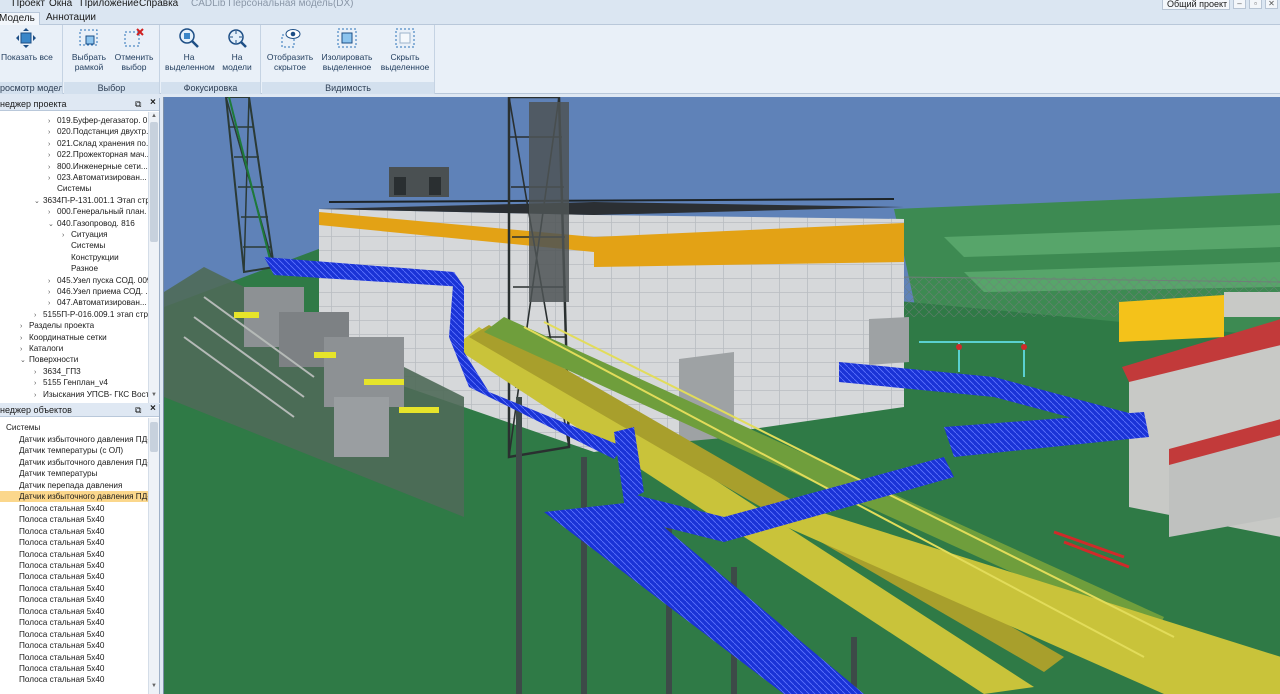 The height and width of the screenshot is (694, 1280). What do you see at coordinates (190, 49) in the screenshot?
I see `focus-selected-button: На выделенном` at bounding box center [190, 49].